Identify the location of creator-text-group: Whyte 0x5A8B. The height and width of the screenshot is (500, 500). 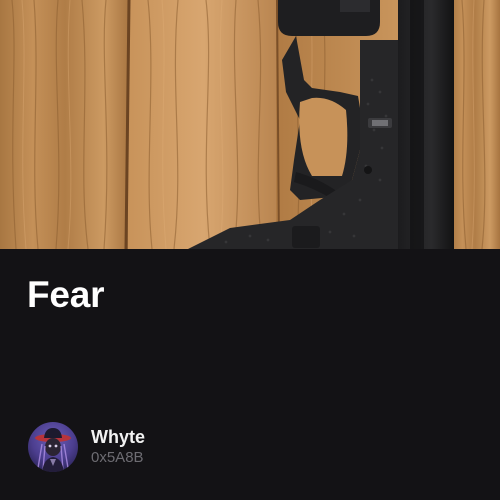
(118, 447).